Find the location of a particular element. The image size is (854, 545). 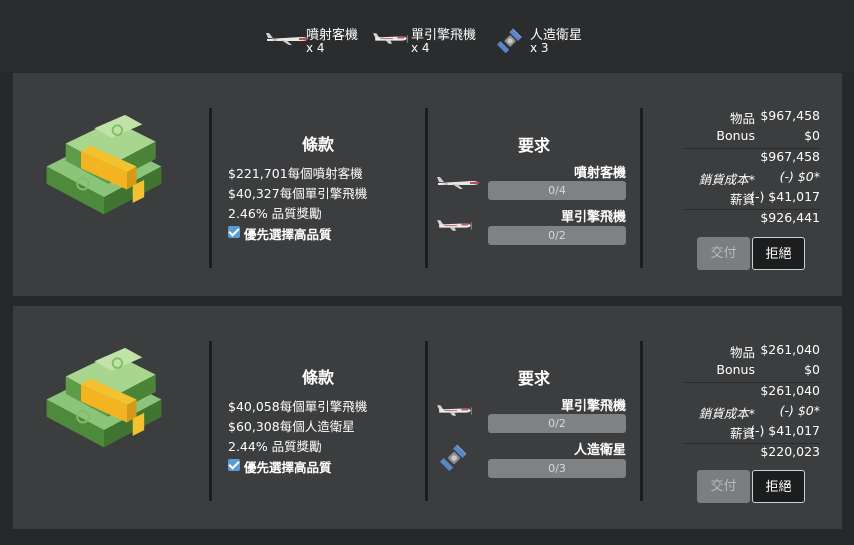

finance-subtotal-row: $967,458 is located at coordinates (752, 157).